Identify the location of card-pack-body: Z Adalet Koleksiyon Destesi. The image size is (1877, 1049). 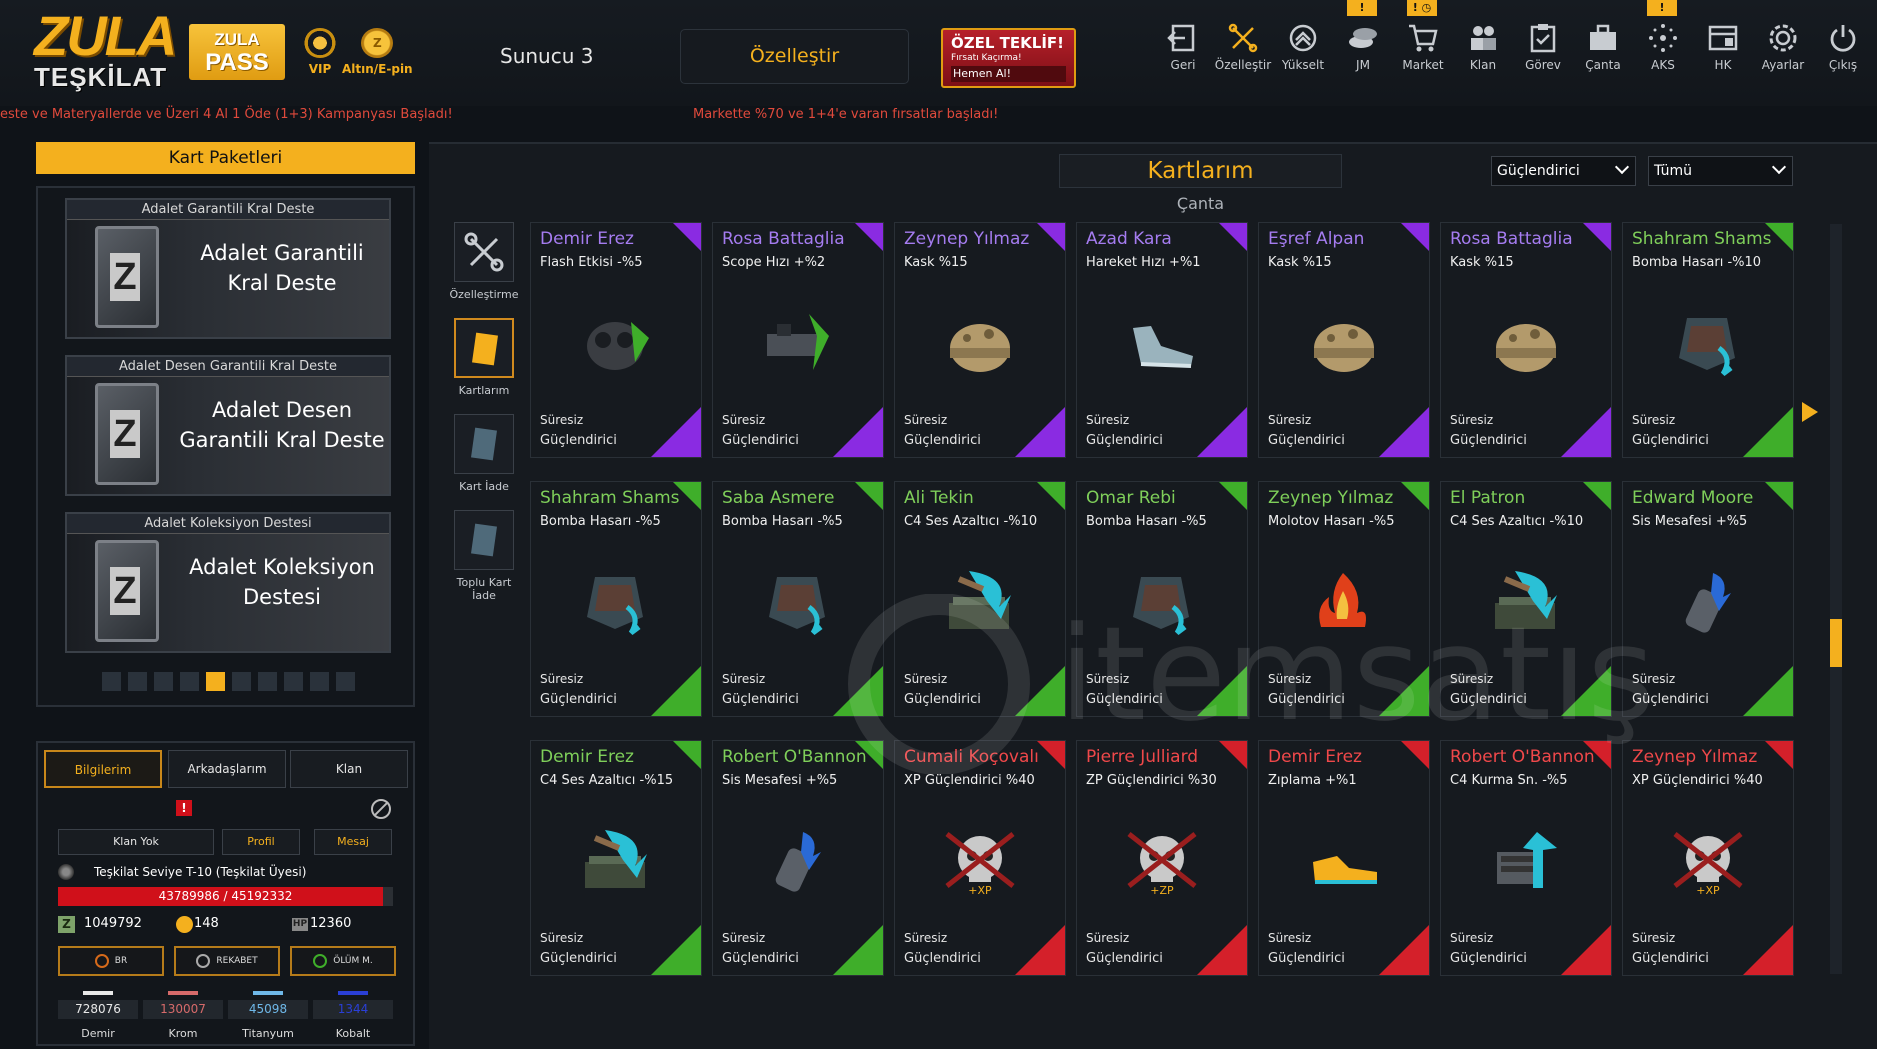
(228, 592).